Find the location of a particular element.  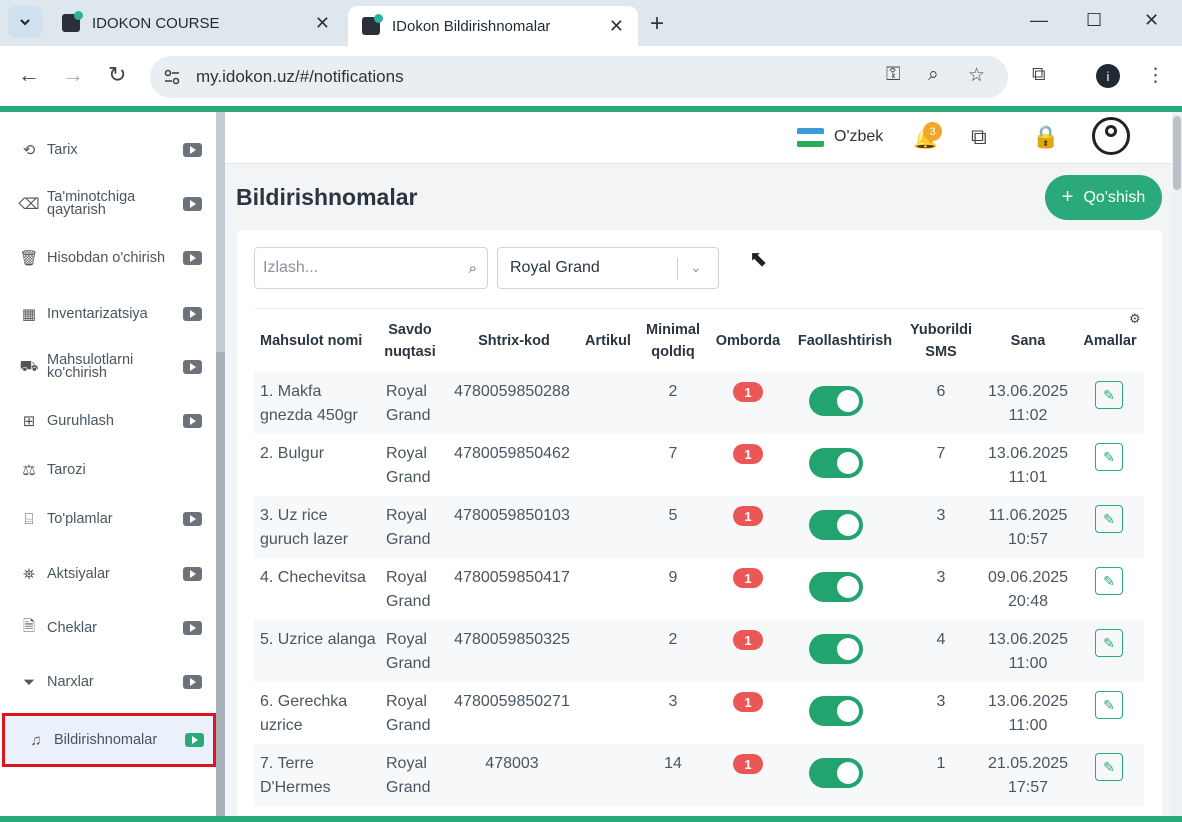

cell-minimal: 14 is located at coordinates (673, 763).